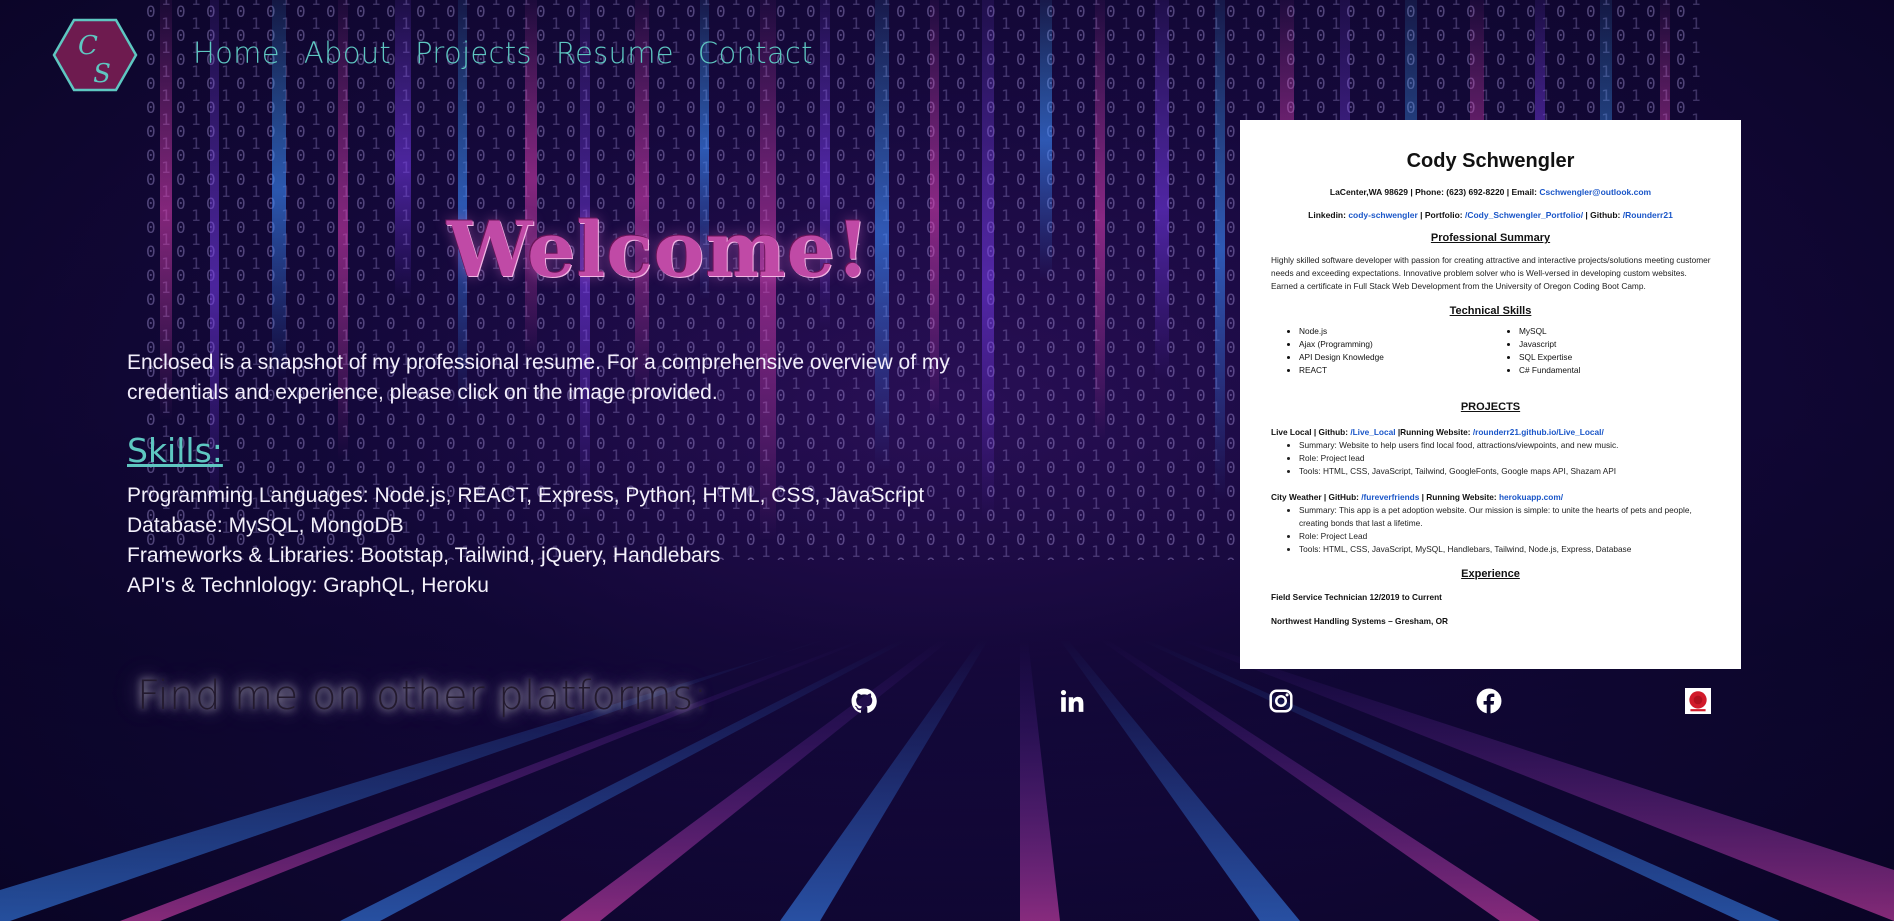  Describe the element at coordinates (1328, 215) in the screenshot. I see `resume-linkedin-label: Linkedin:` at that location.